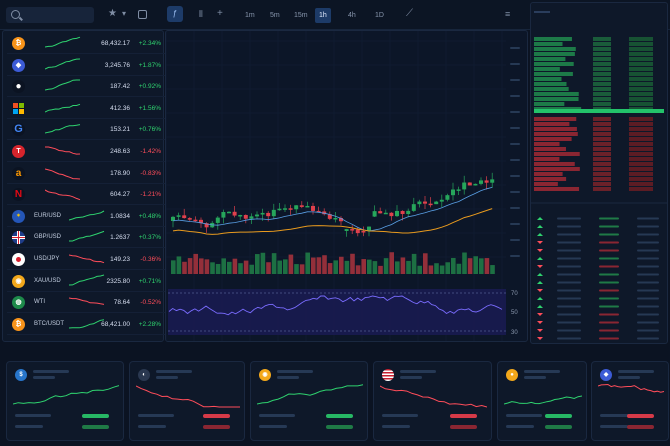 The image size is (670, 446). I want to click on change-value: +0.76%, so click(149, 130).